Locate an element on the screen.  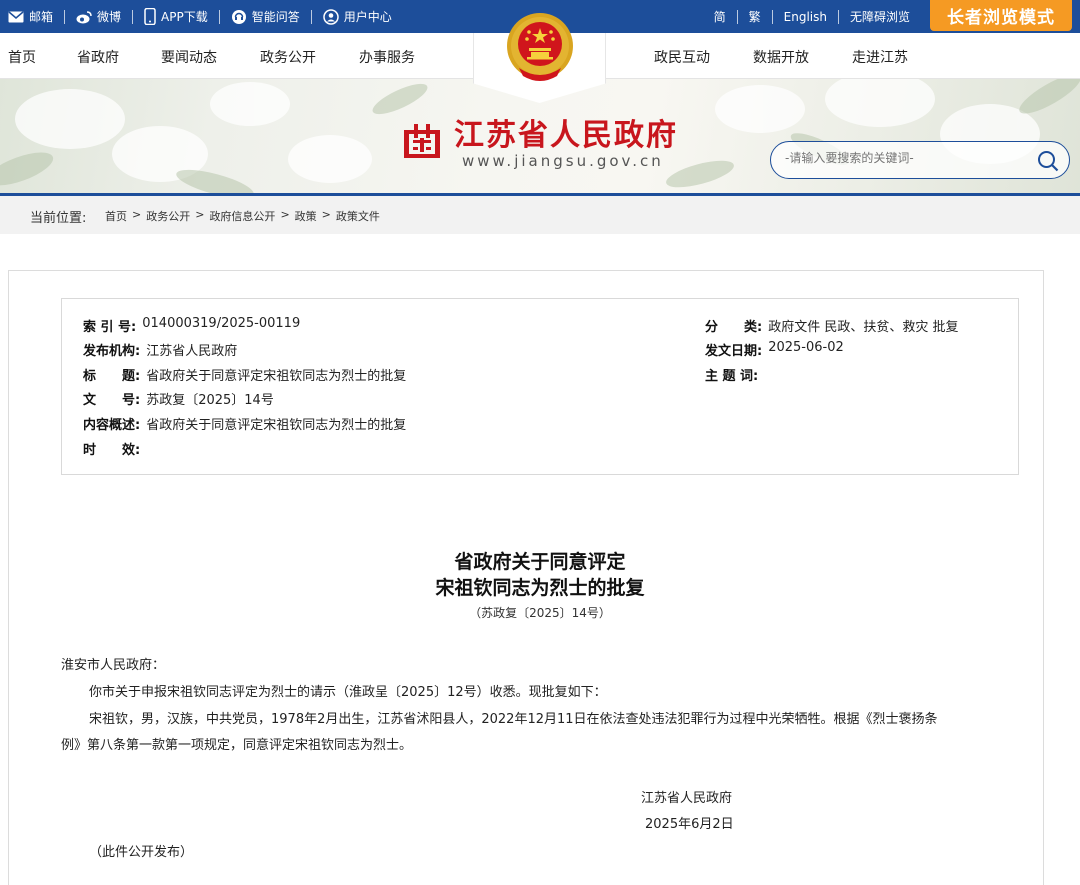
meta-org-value: 江苏省人民政府 is located at coordinates (192, 351).